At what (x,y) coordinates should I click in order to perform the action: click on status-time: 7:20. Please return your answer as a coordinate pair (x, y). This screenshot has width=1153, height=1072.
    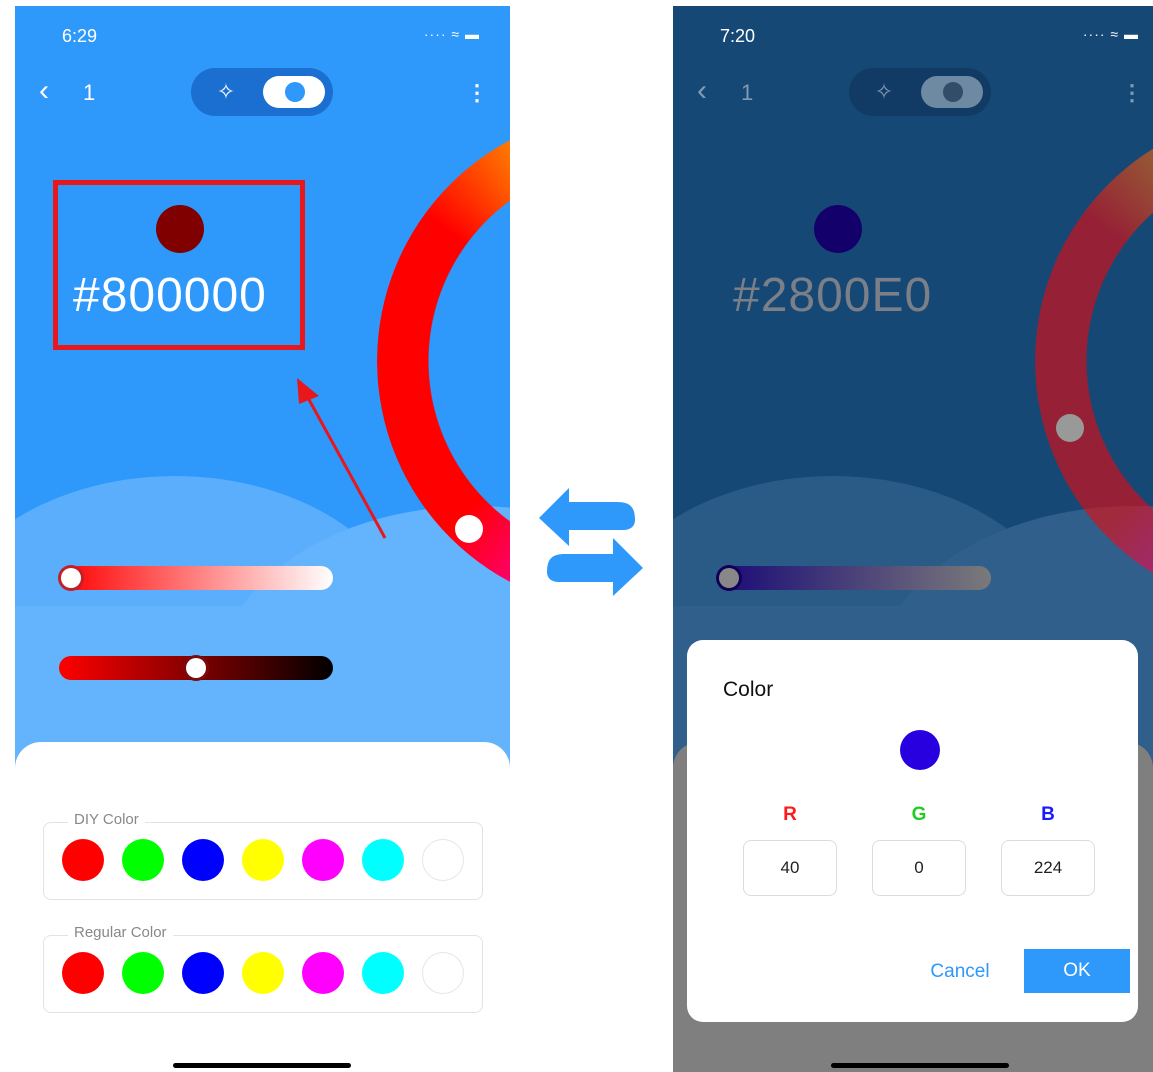
    Looking at the image, I should click on (738, 36).